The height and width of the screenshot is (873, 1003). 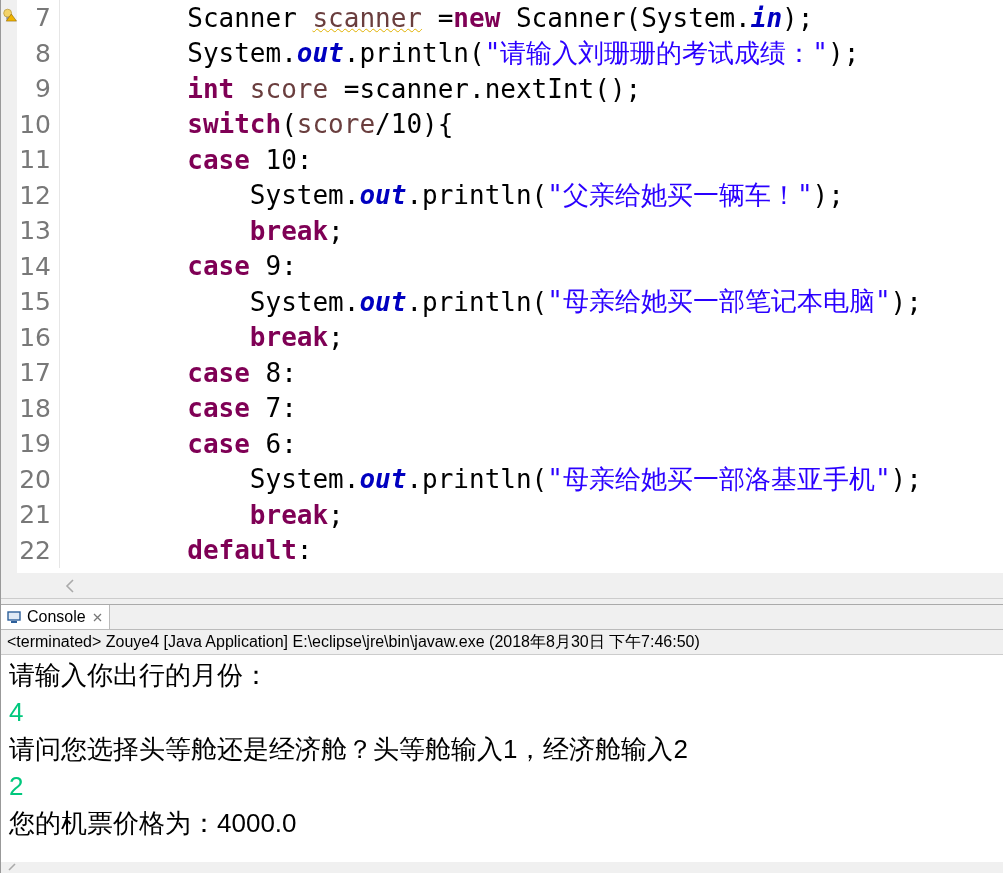 What do you see at coordinates (34, 160) in the screenshot?
I see `line-number: 11` at bounding box center [34, 160].